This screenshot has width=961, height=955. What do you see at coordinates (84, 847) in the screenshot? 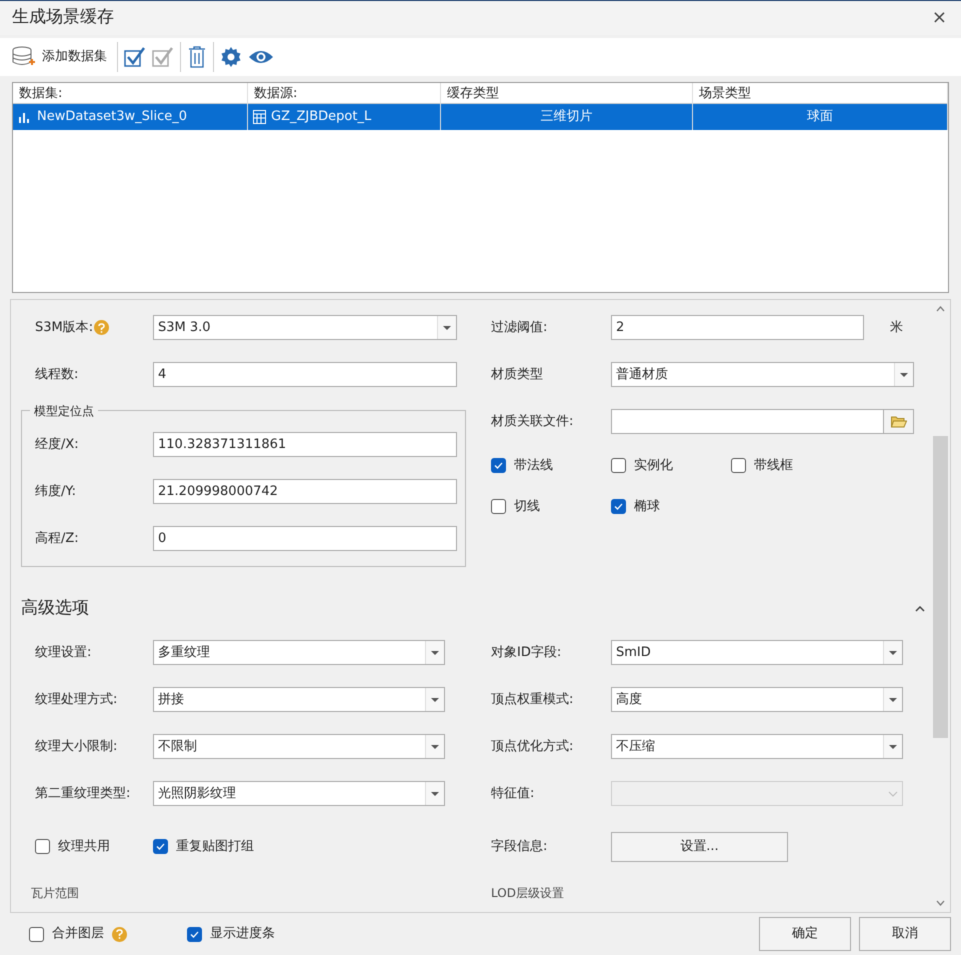
I see `checkbox-label: 纹理共用` at bounding box center [84, 847].